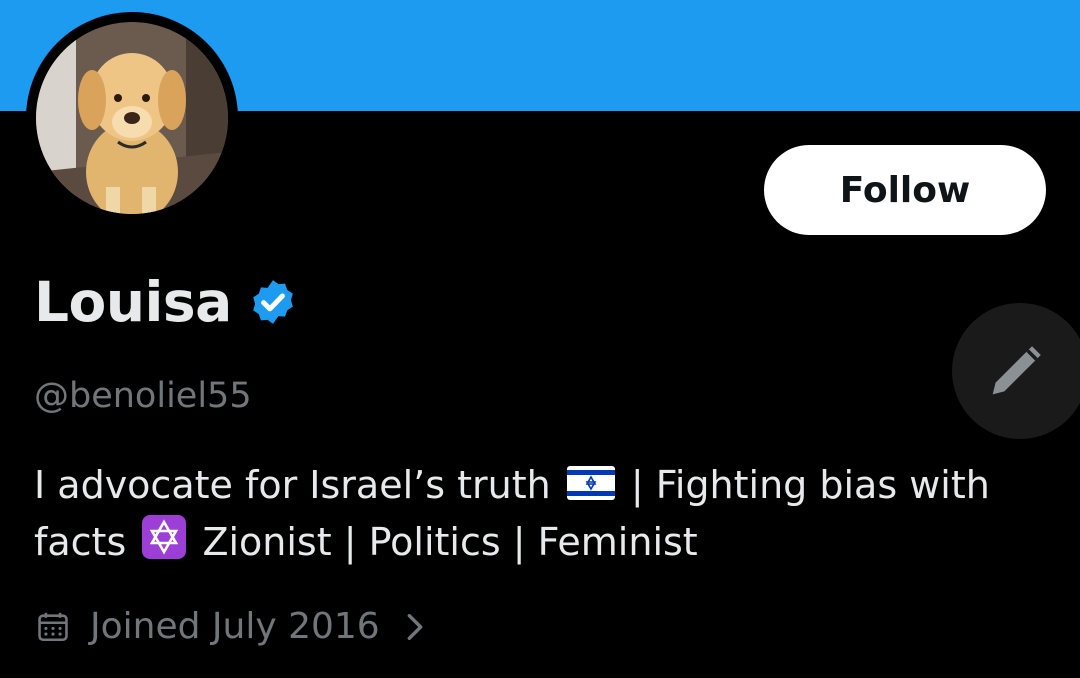  I want to click on avatar, so click(132, 118).